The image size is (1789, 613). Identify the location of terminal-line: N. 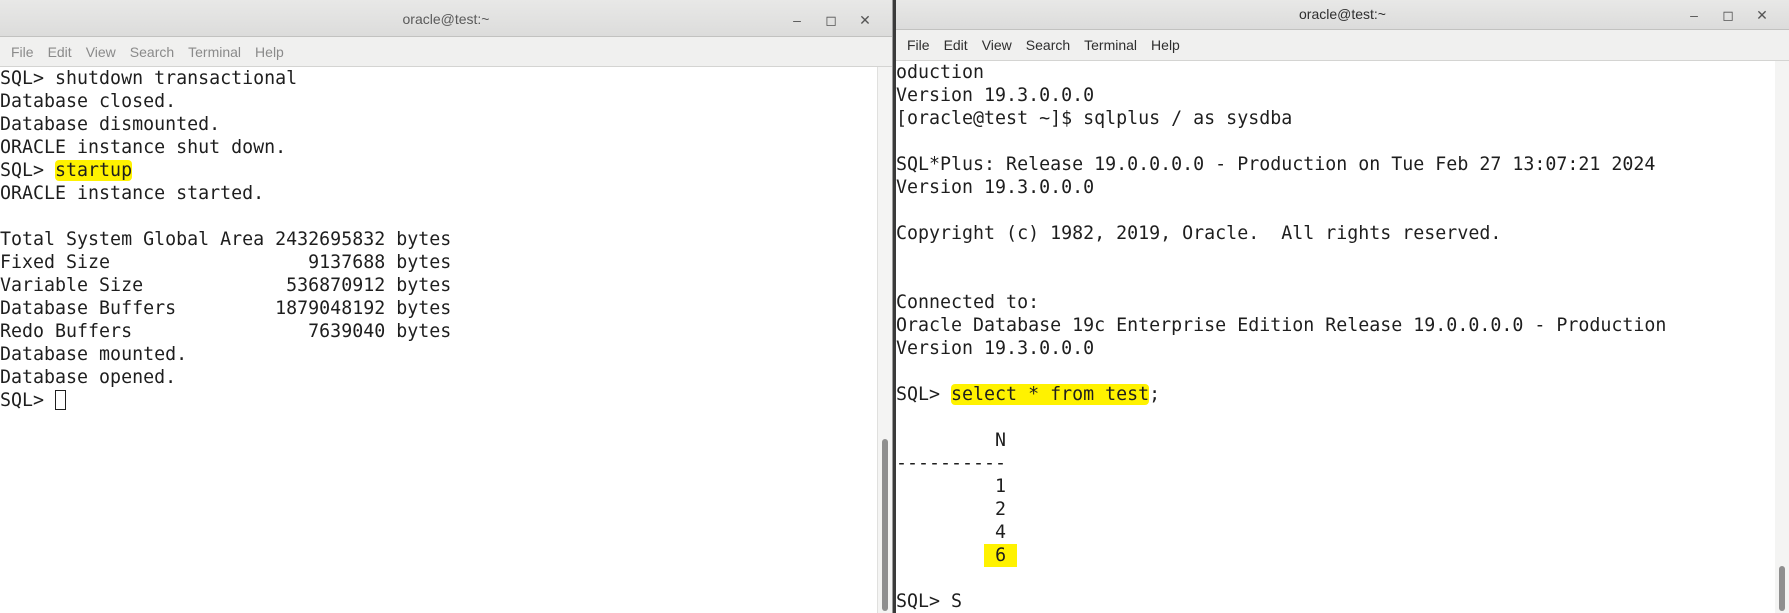
(1335, 440).